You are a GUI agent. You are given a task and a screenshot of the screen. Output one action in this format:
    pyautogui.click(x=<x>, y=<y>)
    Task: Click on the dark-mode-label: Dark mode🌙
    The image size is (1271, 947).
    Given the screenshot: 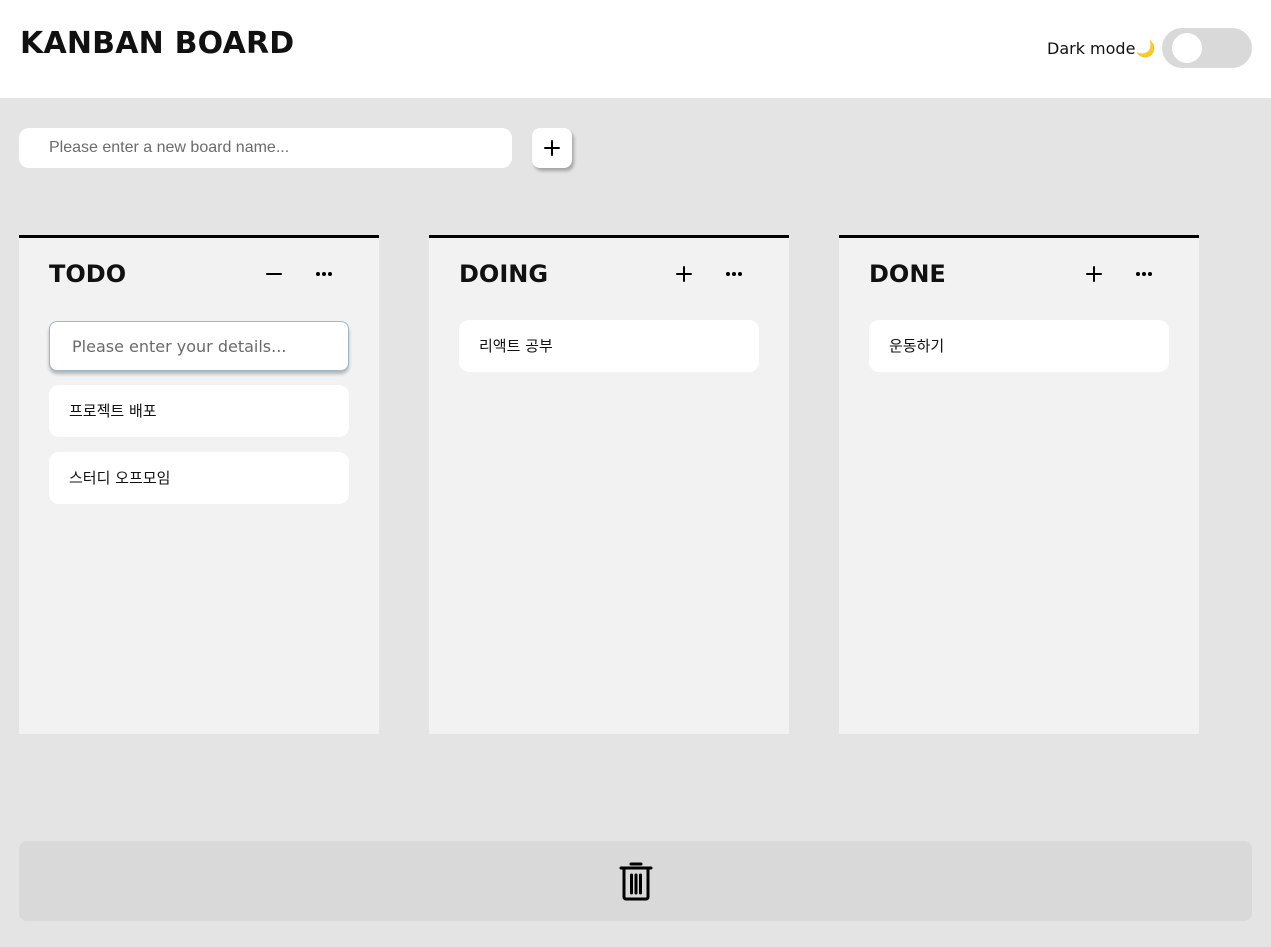 What is the action you would take?
    pyautogui.click(x=1101, y=48)
    